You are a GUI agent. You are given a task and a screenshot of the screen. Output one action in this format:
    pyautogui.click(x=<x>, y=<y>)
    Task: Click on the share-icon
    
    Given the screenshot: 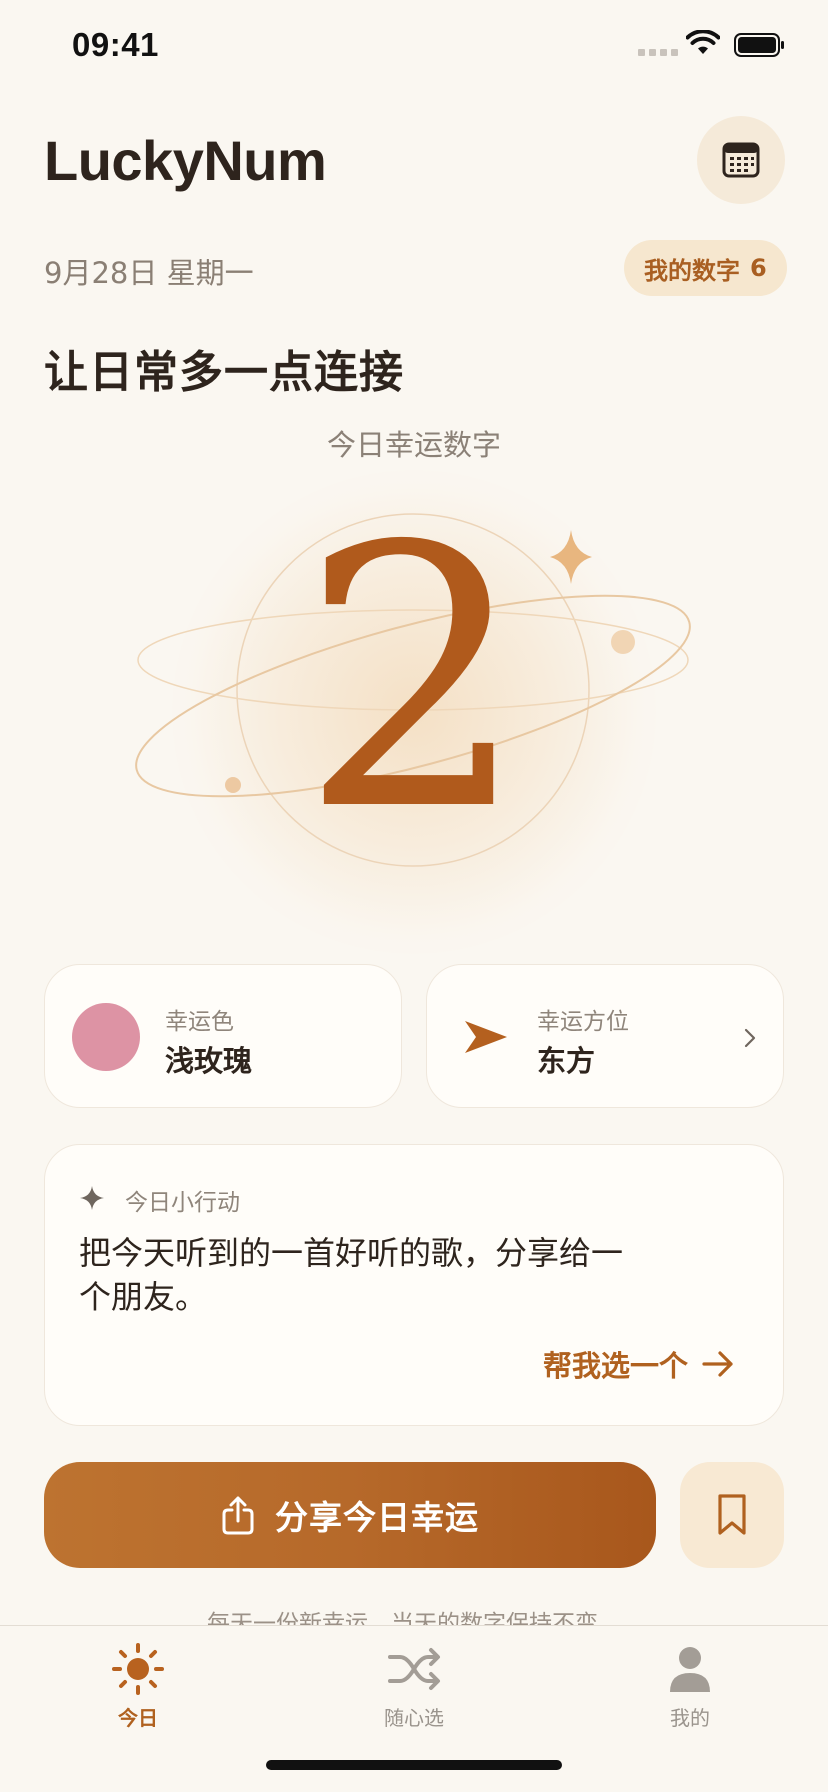 What is the action you would take?
    pyautogui.click(x=238, y=1515)
    